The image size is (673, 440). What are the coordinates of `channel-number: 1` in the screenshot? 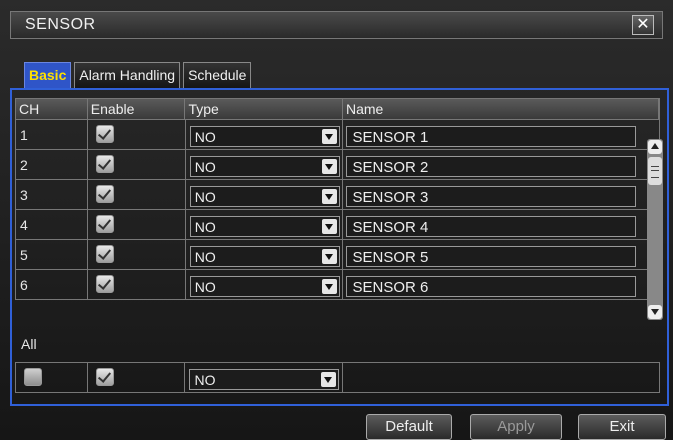 It's located at (24, 135).